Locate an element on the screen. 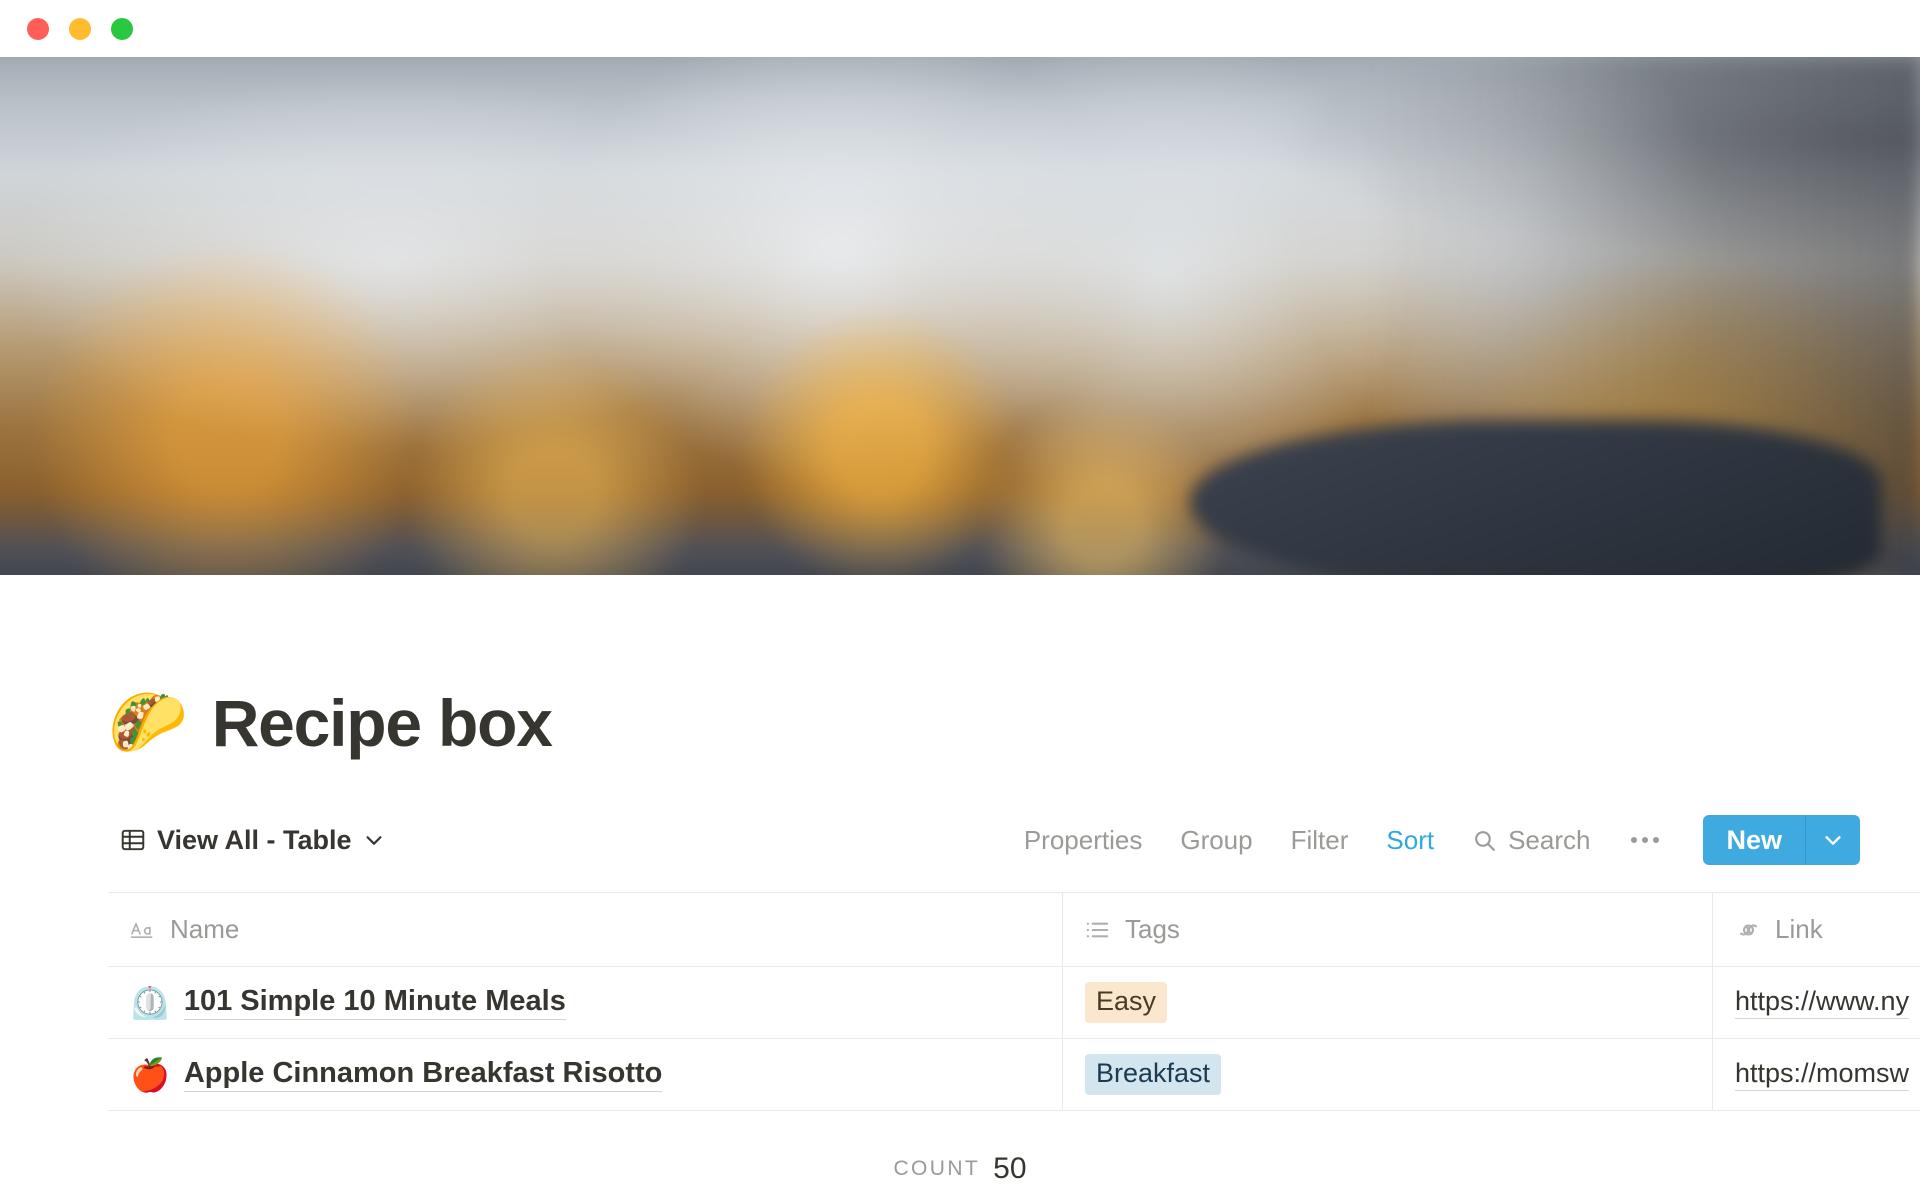 Image resolution: width=1920 pixels, height=1200 pixels. cell-name: 🍎 Apple Cinnamon Breakfast Risotto is located at coordinates (585, 1074).